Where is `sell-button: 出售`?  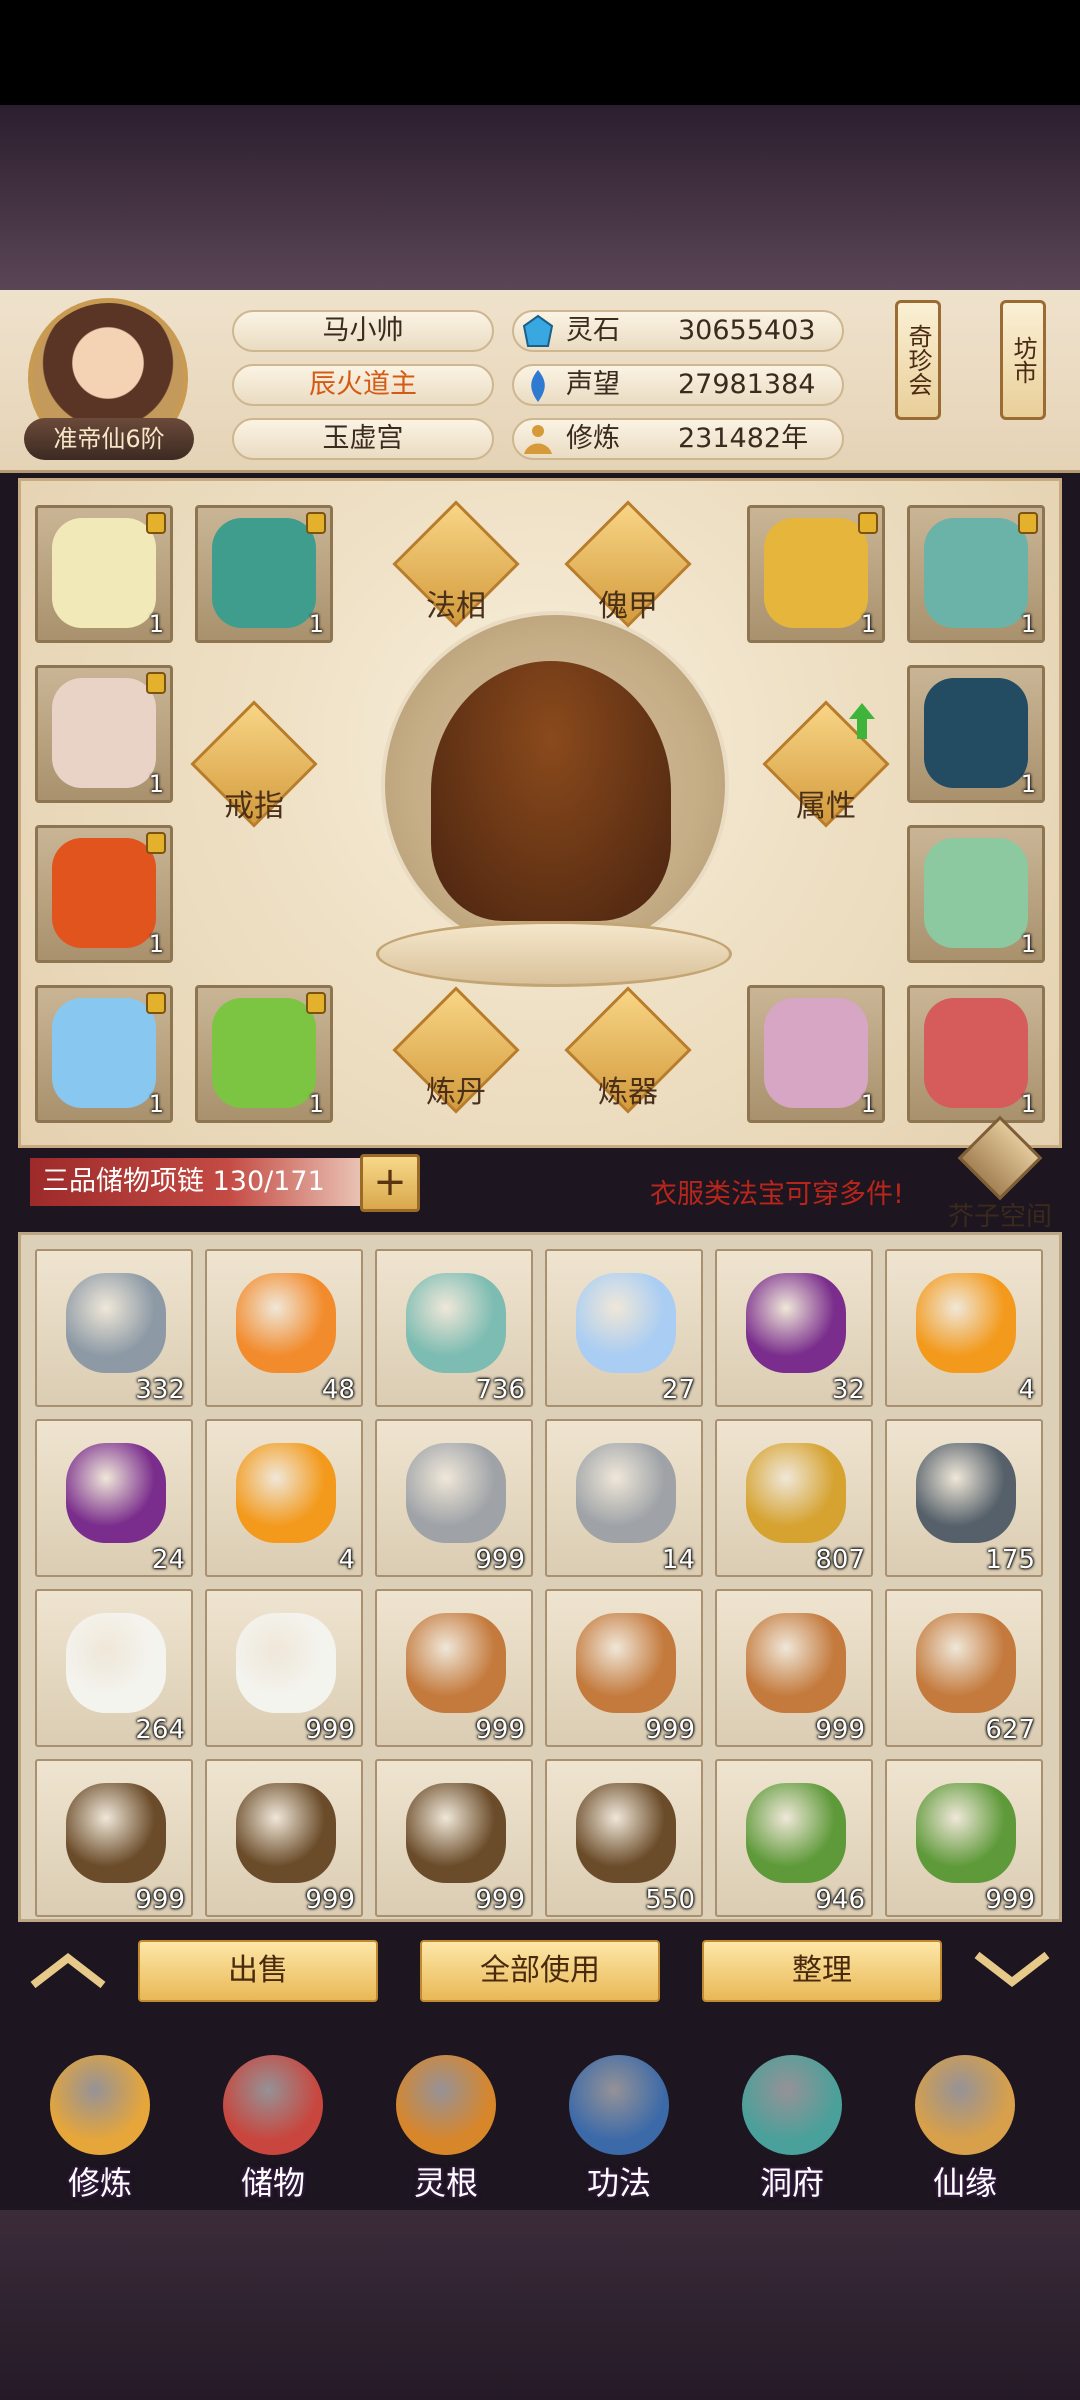
sell-button: 出售 is located at coordinates (258, 1971).